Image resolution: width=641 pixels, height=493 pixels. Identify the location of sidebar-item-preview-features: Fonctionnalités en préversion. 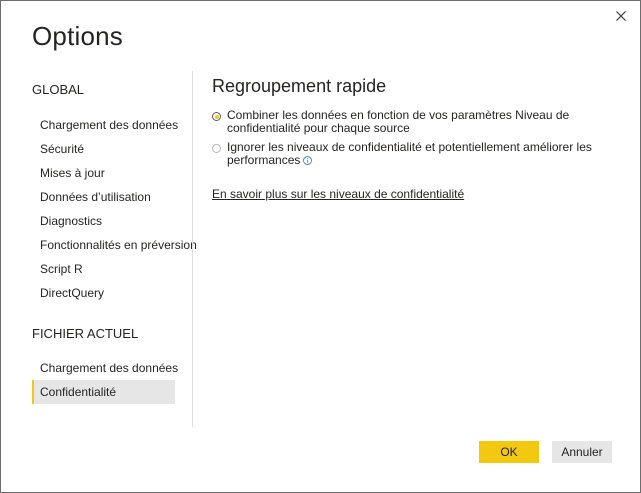
(114, 245).